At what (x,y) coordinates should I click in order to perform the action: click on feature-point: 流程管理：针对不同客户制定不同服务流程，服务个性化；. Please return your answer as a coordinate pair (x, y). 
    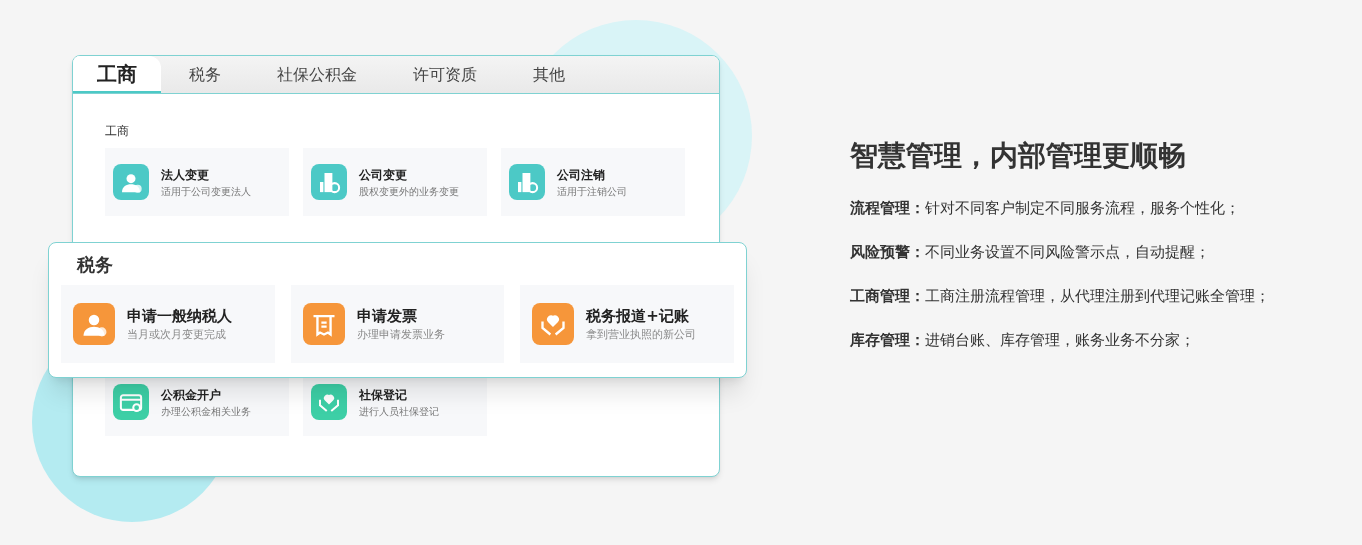
    Looking at the image, I should click on (1045, 208).